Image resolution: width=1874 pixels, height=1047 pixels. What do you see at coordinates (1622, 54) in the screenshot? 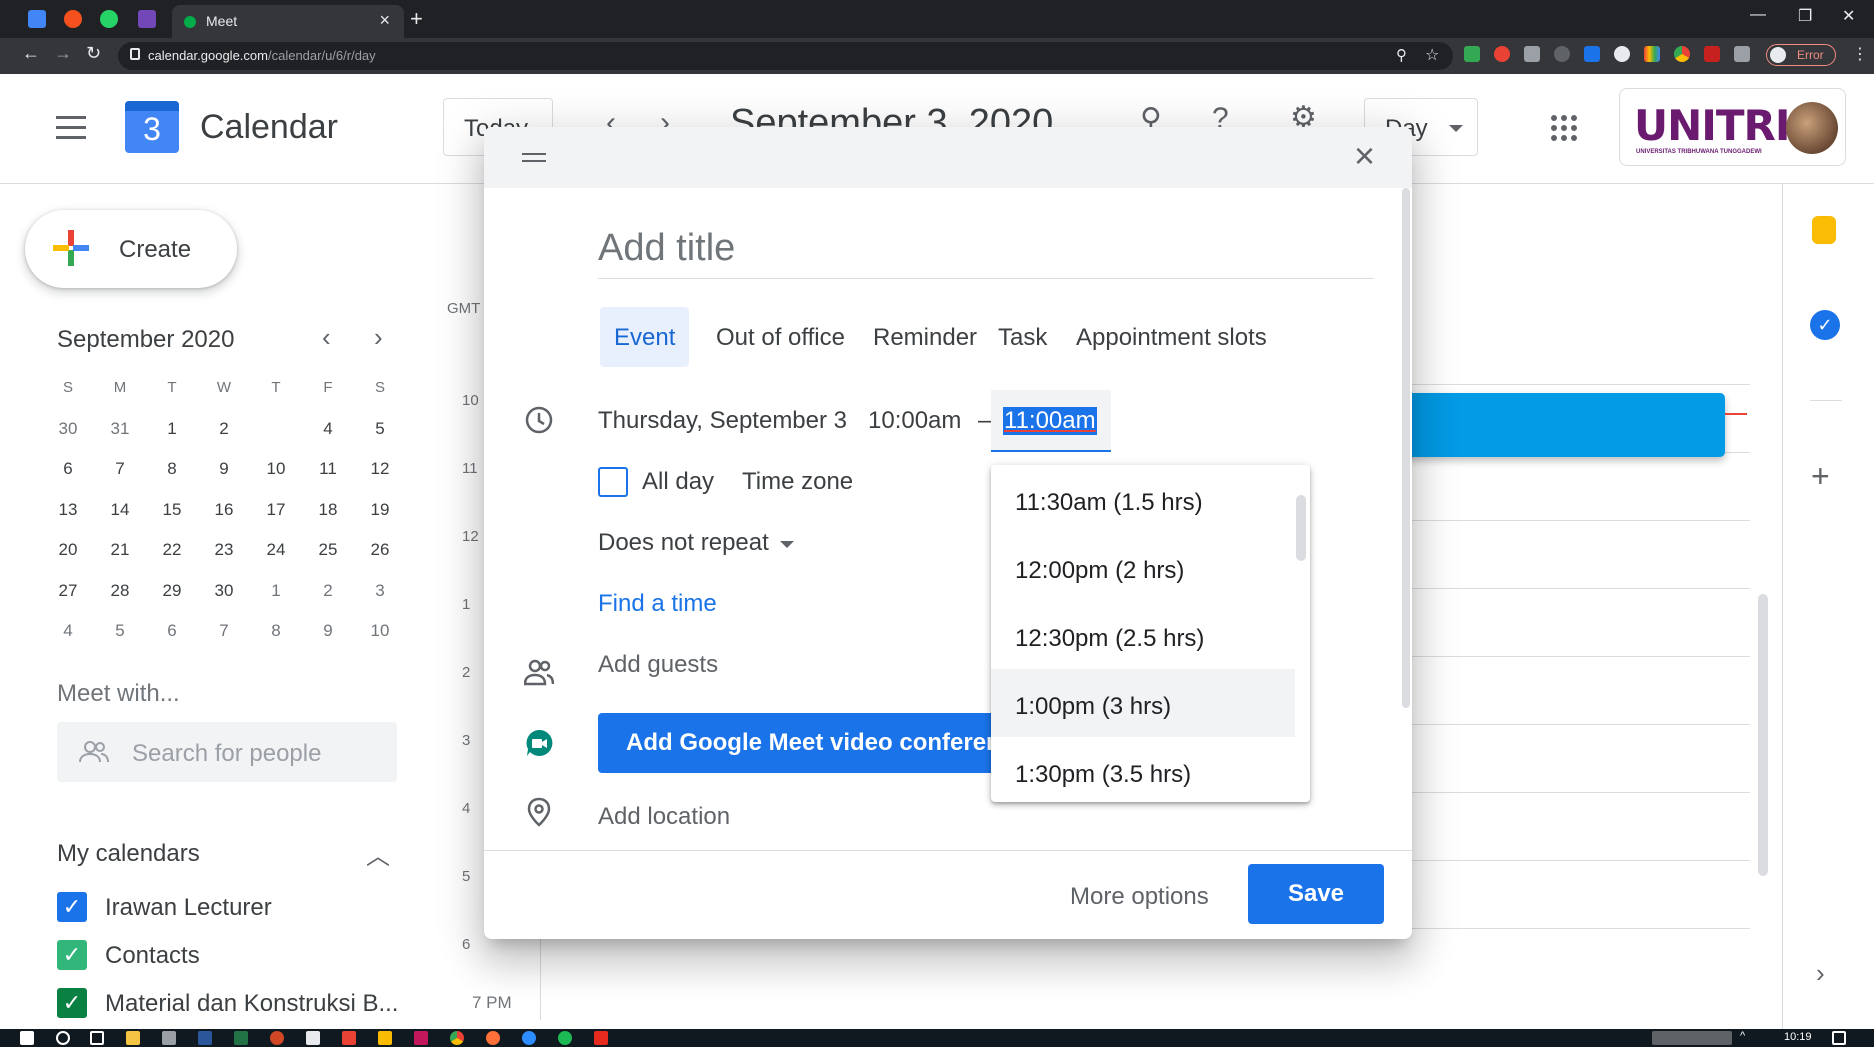
I see `extension-globe-icon` at bounding box center [1622, 54].